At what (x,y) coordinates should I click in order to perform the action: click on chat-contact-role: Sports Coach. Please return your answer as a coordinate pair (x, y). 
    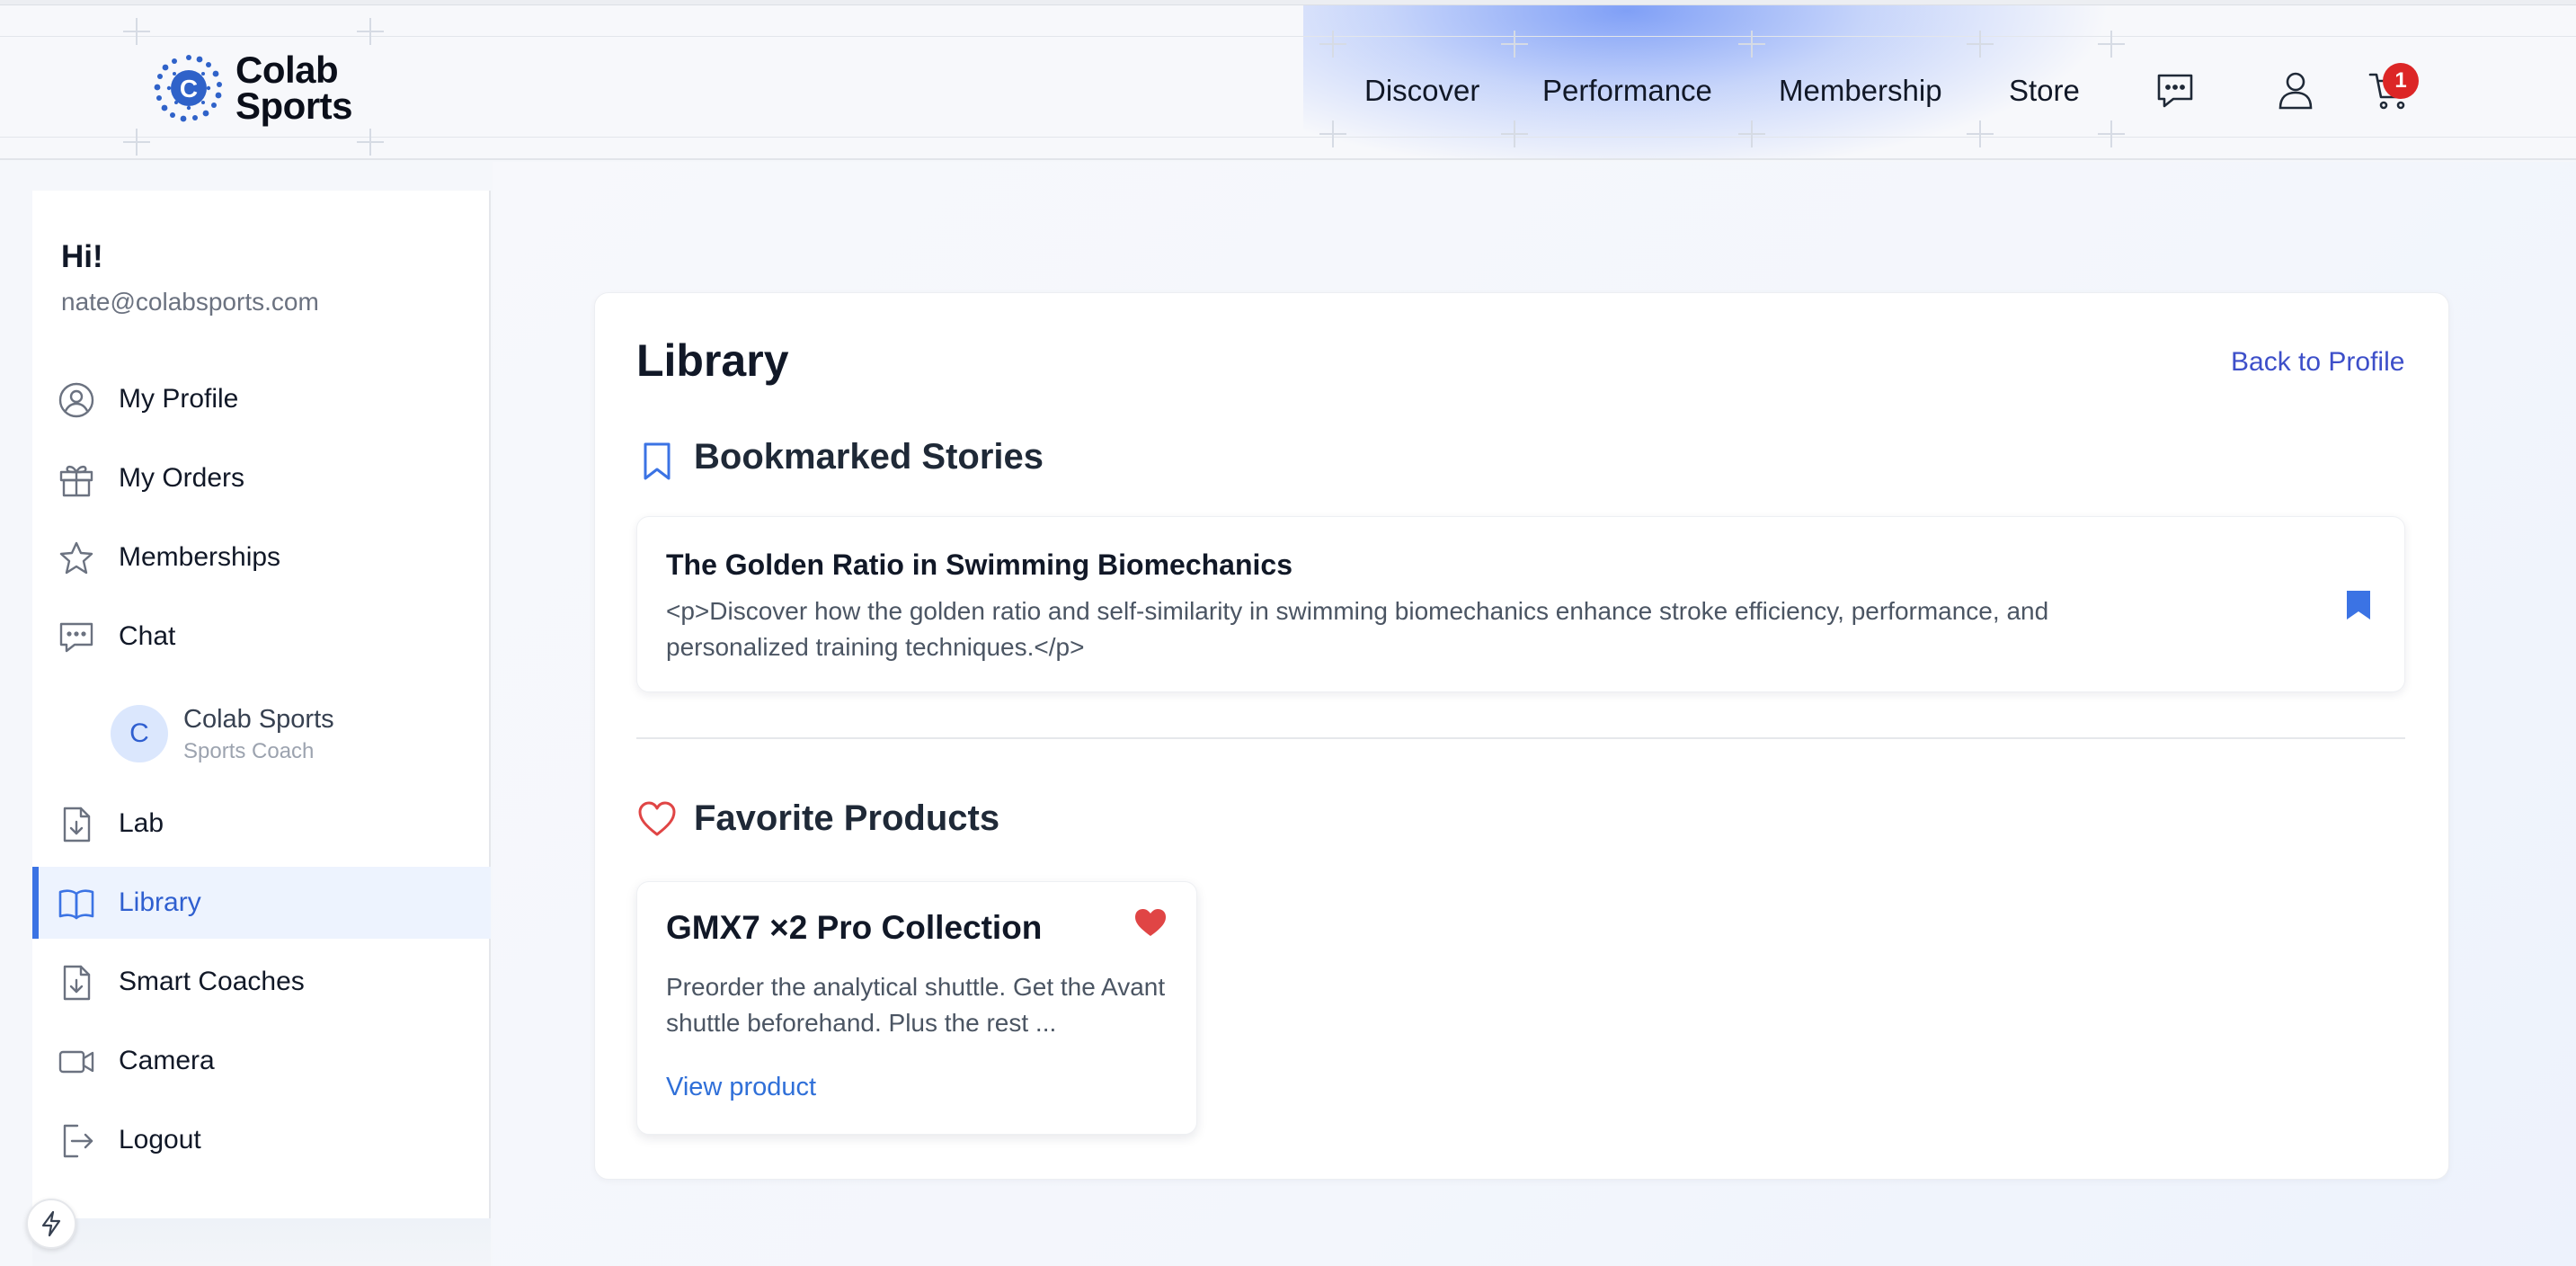
    Looking at the image, I should click on (249, 751).